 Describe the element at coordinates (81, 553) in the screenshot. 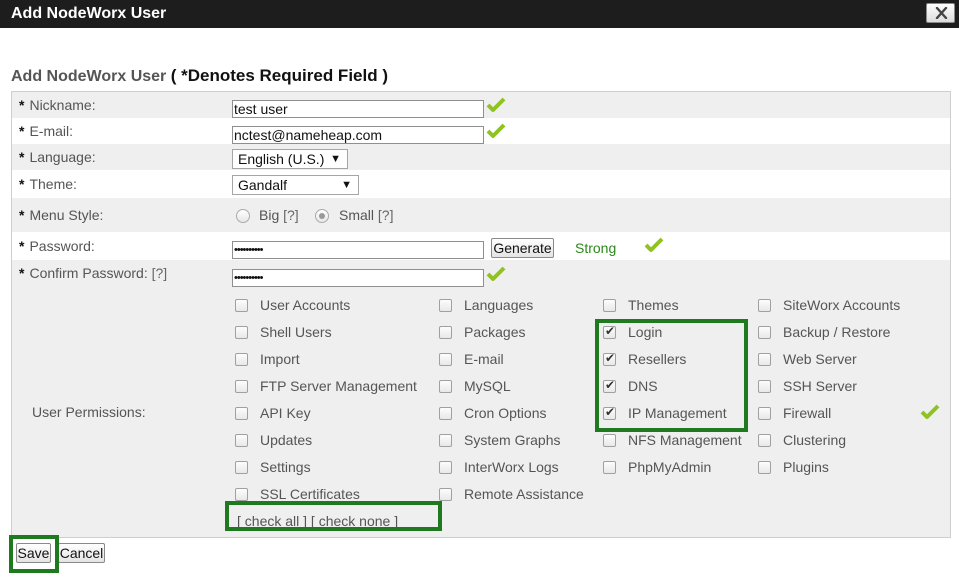

I see `cancel-button: Cancel` at that location.